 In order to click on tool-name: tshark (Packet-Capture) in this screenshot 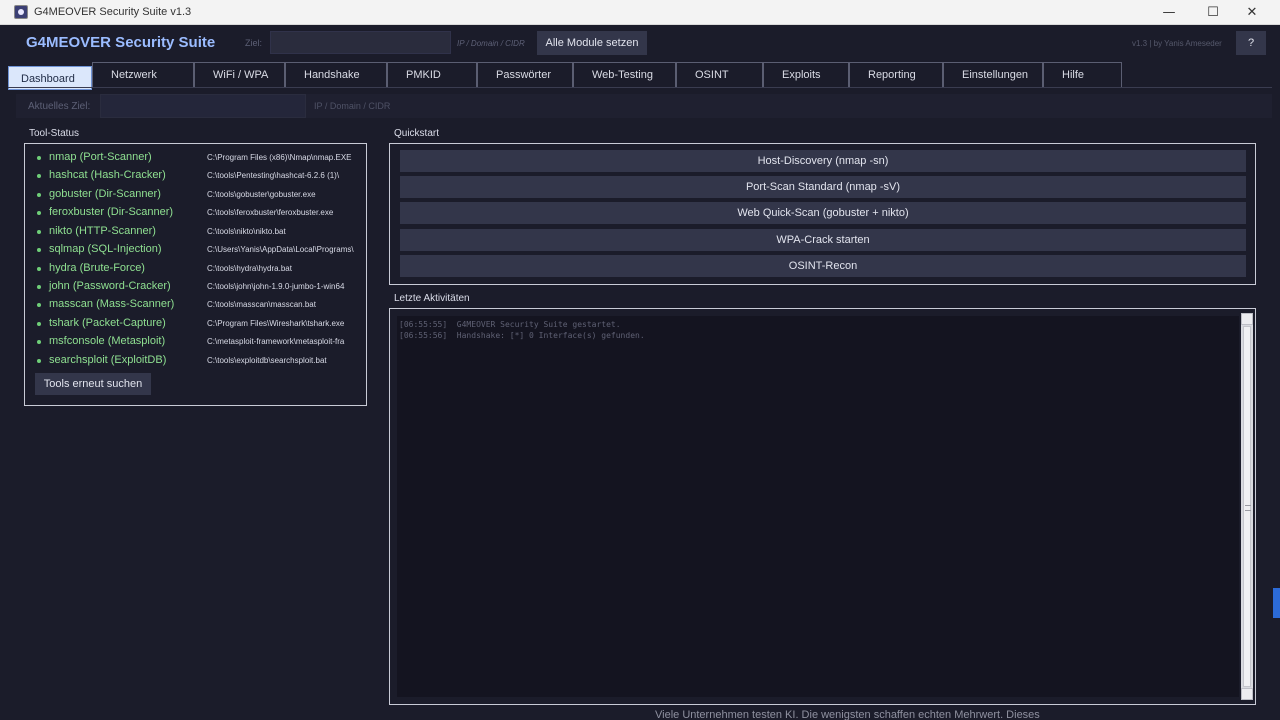, I will do `click(107, 323)`.